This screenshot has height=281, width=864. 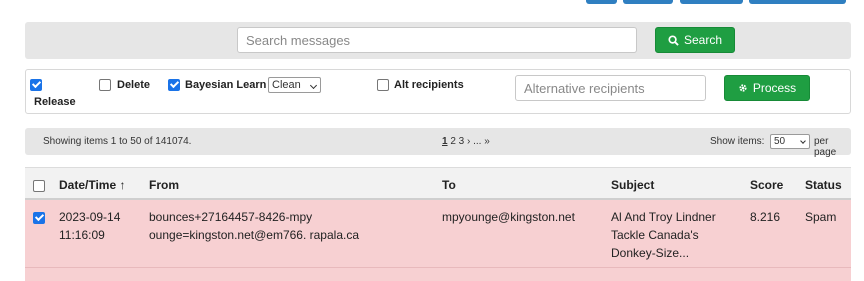 What do you see at coordinates (790, 141) in the screenshot?
I see `per-page-select: 50` at bounding box center [790, 141].